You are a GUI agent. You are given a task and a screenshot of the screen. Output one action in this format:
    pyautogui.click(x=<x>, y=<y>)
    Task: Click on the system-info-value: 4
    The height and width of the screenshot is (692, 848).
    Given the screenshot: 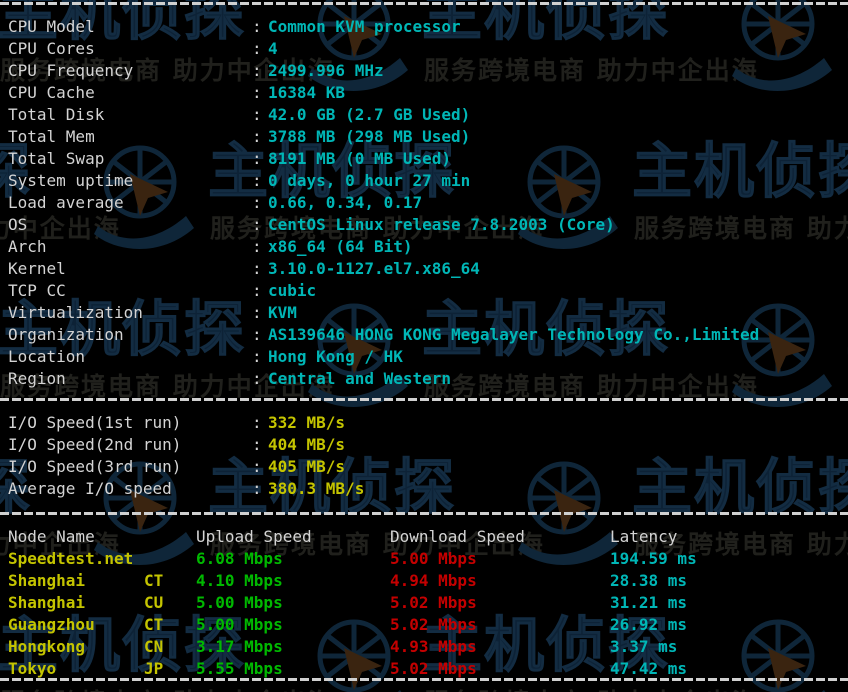 What is the action you would take?
    pyautogui.click(x=273, y=48)
    